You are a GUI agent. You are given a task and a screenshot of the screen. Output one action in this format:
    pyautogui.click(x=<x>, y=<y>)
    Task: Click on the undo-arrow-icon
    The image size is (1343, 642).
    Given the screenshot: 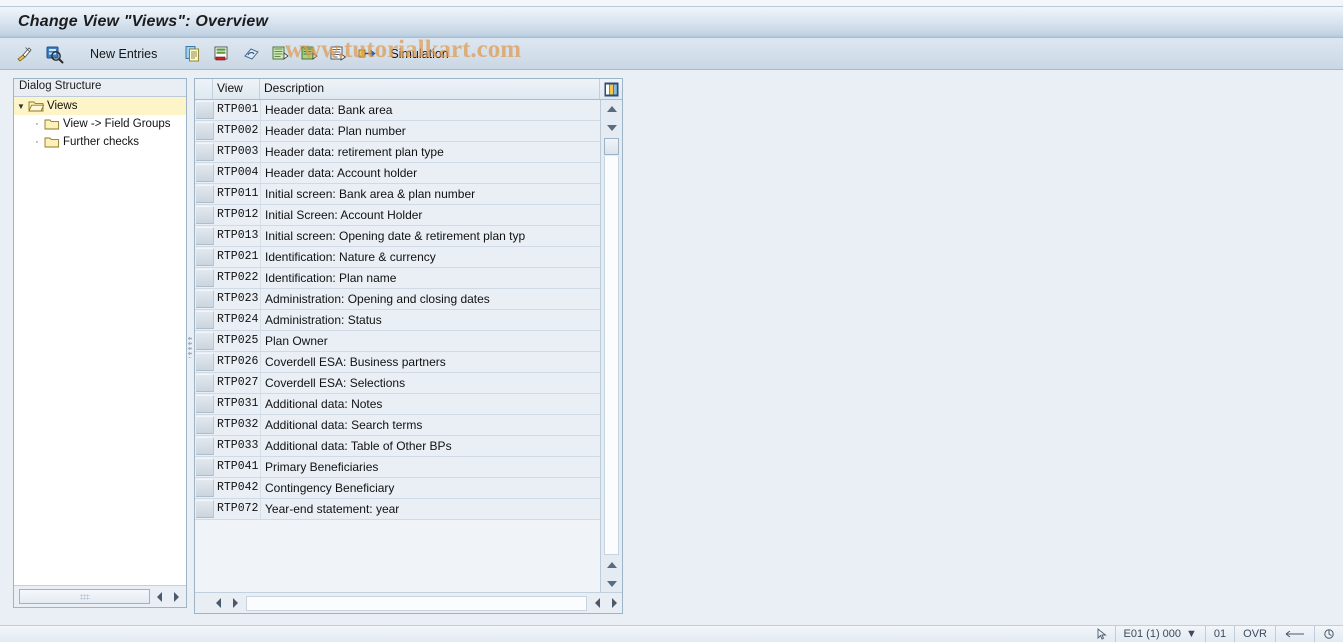 What is the action you would take?
    pyautogui.click(x=251, y=54)
    